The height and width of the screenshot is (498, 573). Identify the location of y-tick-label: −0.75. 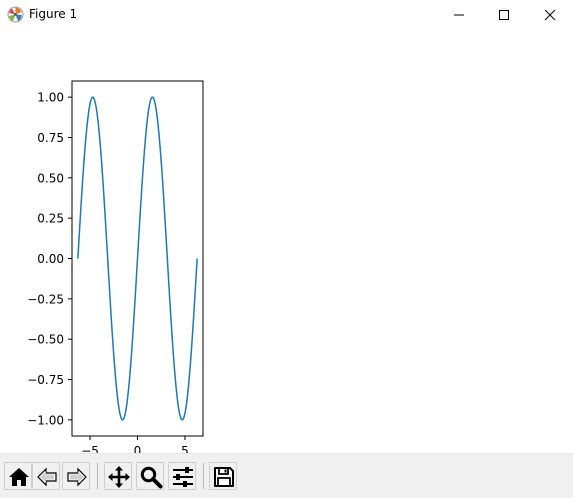
(45, 380).